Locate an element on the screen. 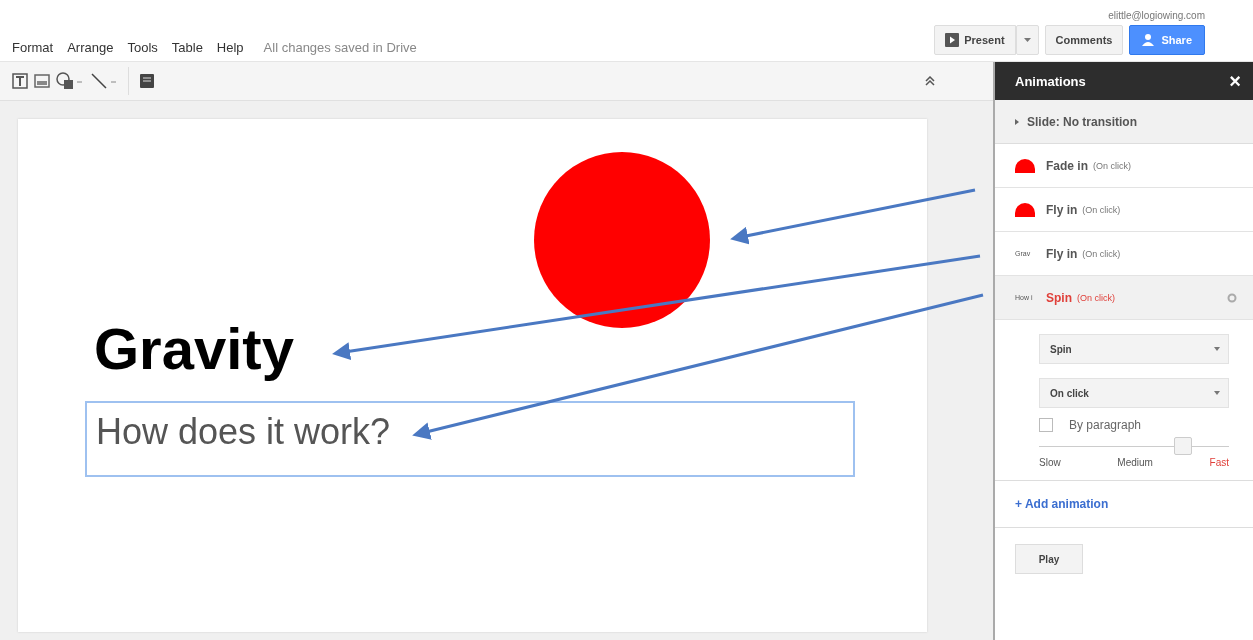 The height and width of the screenshot is (640, 1253). text-box-icon is located at coordinates (20, 81).